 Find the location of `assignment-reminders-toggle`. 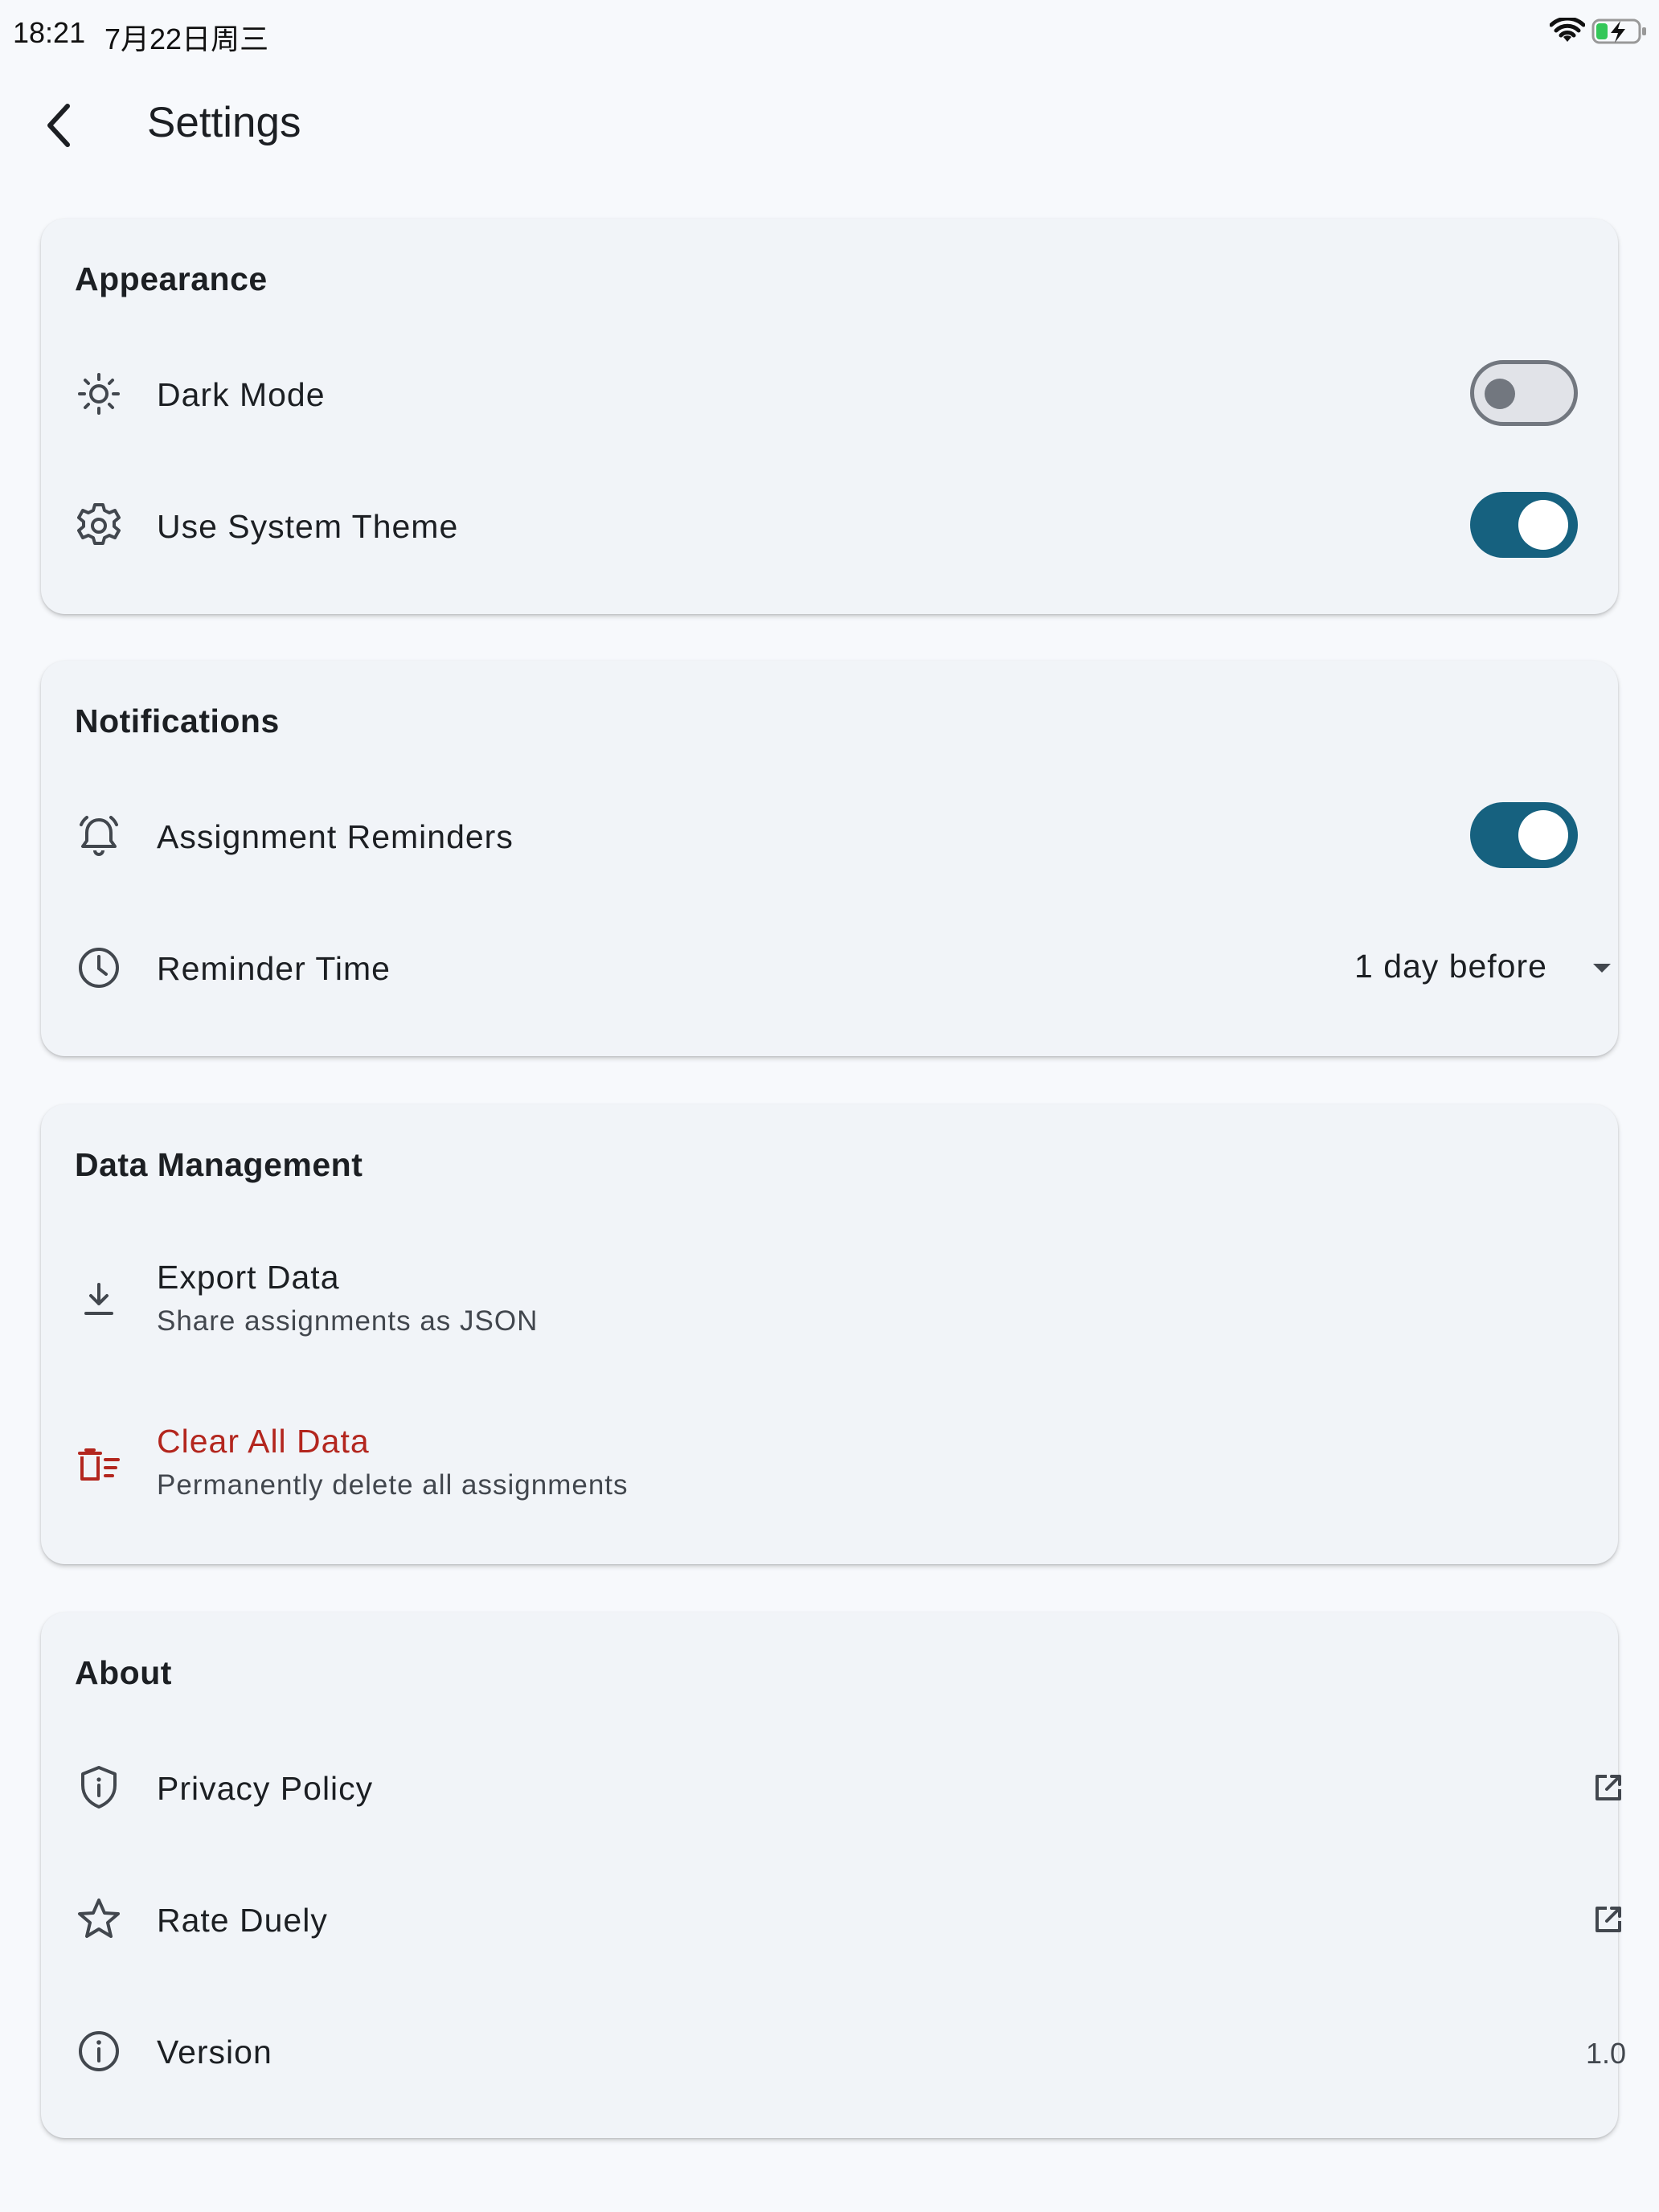

assignment-reminders-toggle is located at coordinates (1524, 835).